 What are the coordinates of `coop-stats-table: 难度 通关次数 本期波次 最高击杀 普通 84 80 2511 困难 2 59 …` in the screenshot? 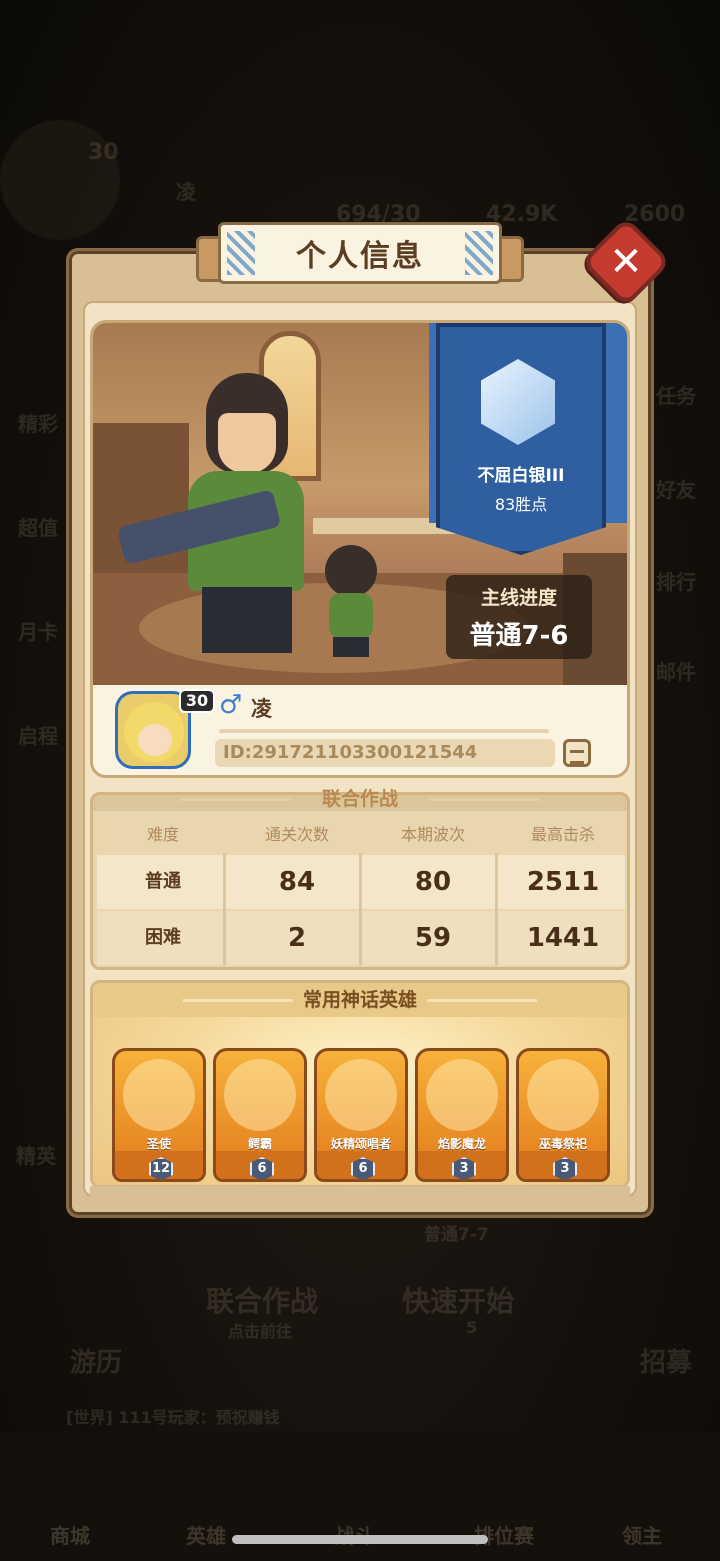 It's located at (361, 892).